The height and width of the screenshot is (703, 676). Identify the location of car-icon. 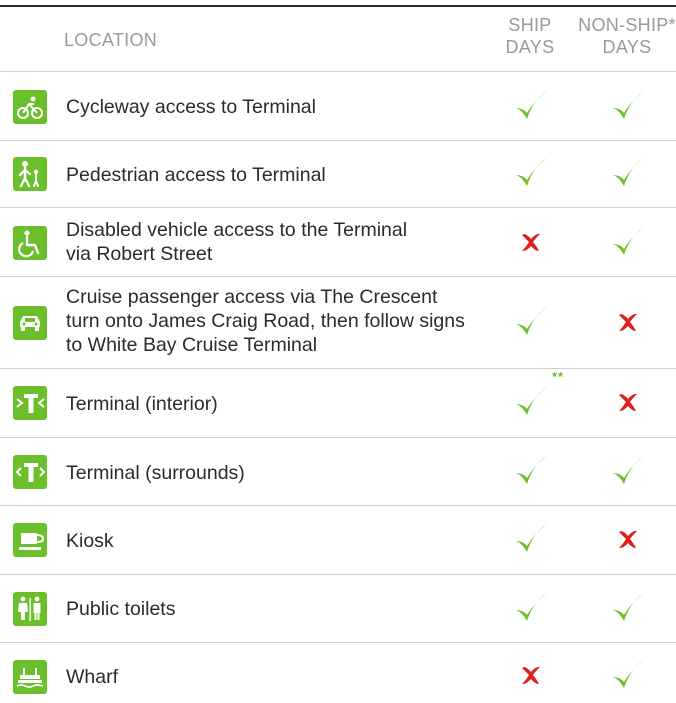
(30, 323).